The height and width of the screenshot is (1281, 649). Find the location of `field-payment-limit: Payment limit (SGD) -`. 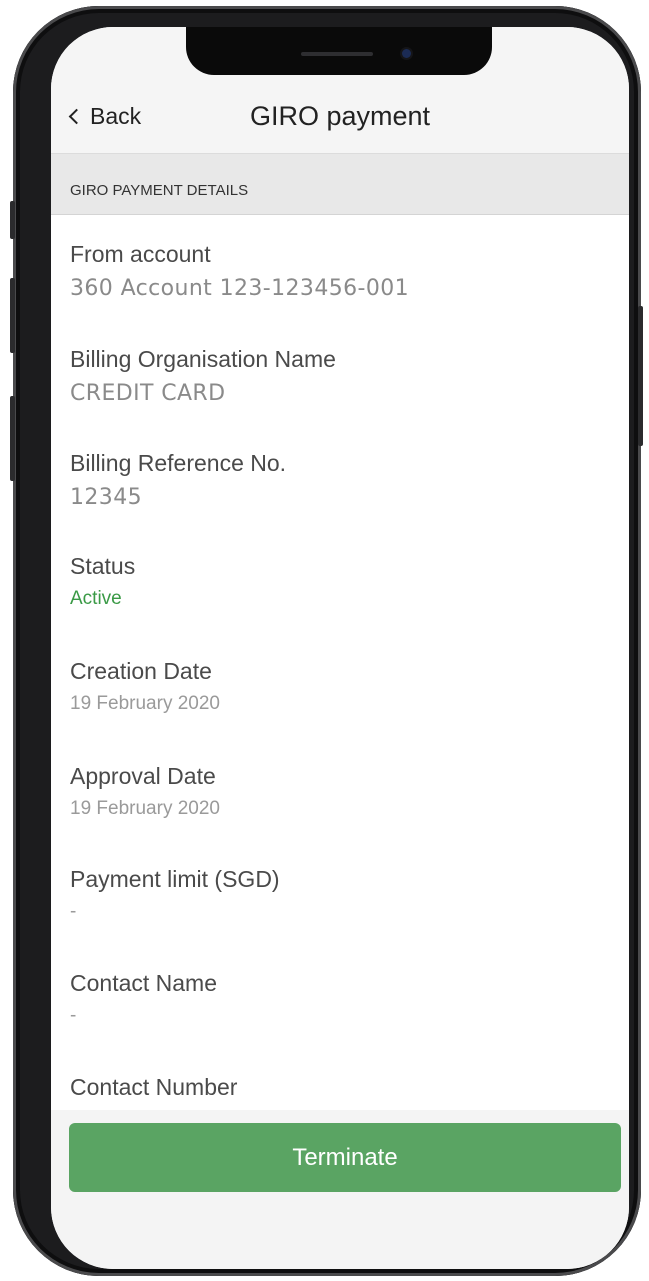

field-payment-limit: Payment limit (SGD) - is located at coordinates (175, 894).